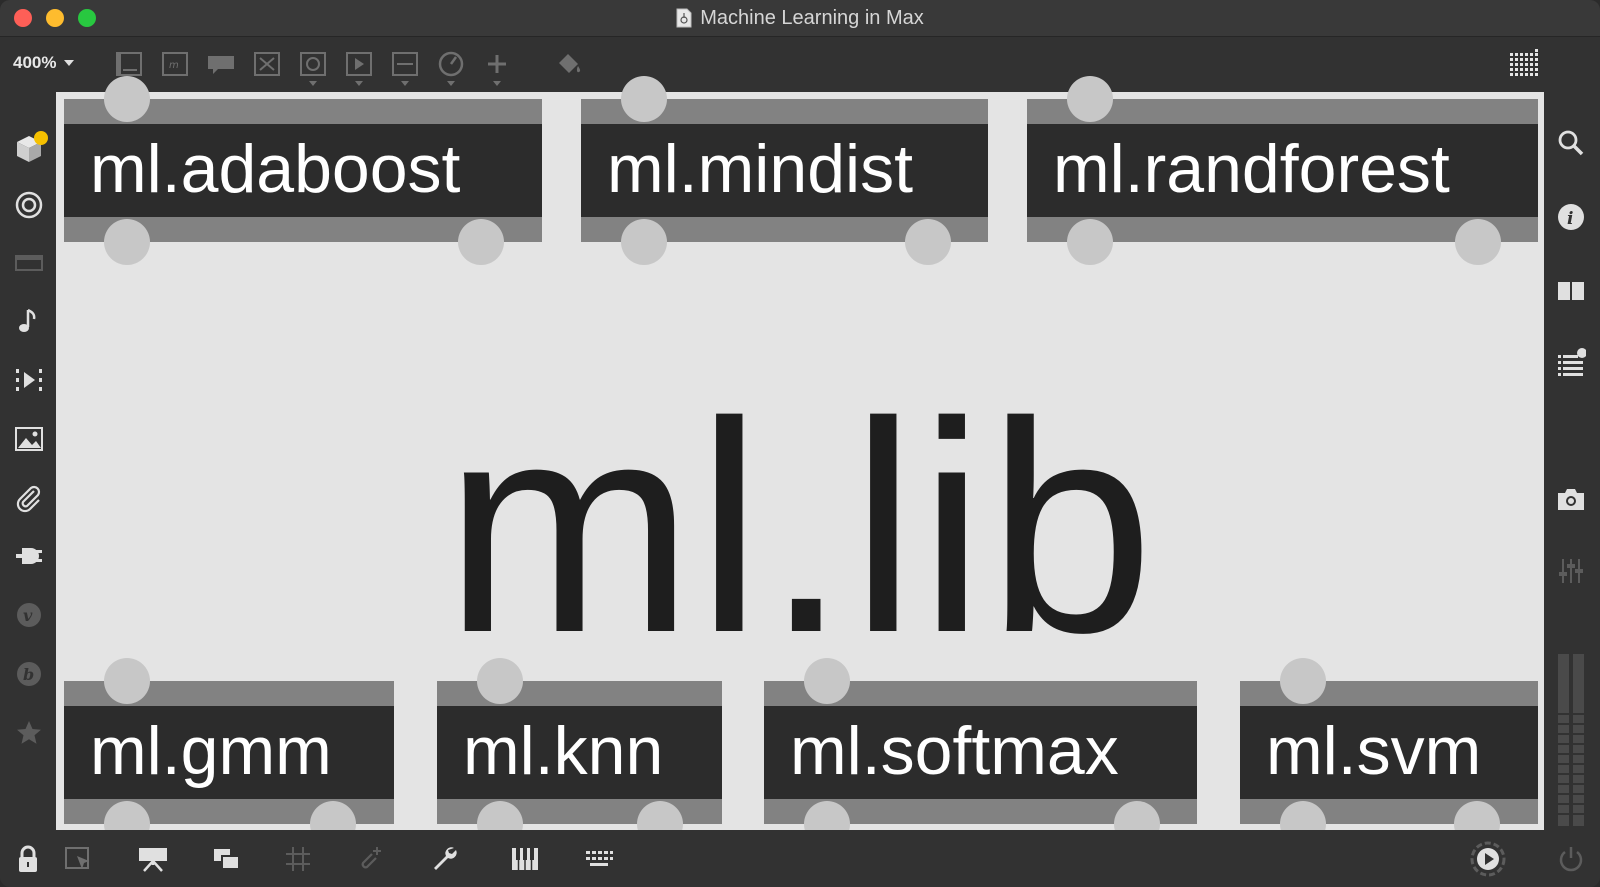  Describe the element at coordinates (405, 64) in the screenshot. I see `slider-icon` at that location.